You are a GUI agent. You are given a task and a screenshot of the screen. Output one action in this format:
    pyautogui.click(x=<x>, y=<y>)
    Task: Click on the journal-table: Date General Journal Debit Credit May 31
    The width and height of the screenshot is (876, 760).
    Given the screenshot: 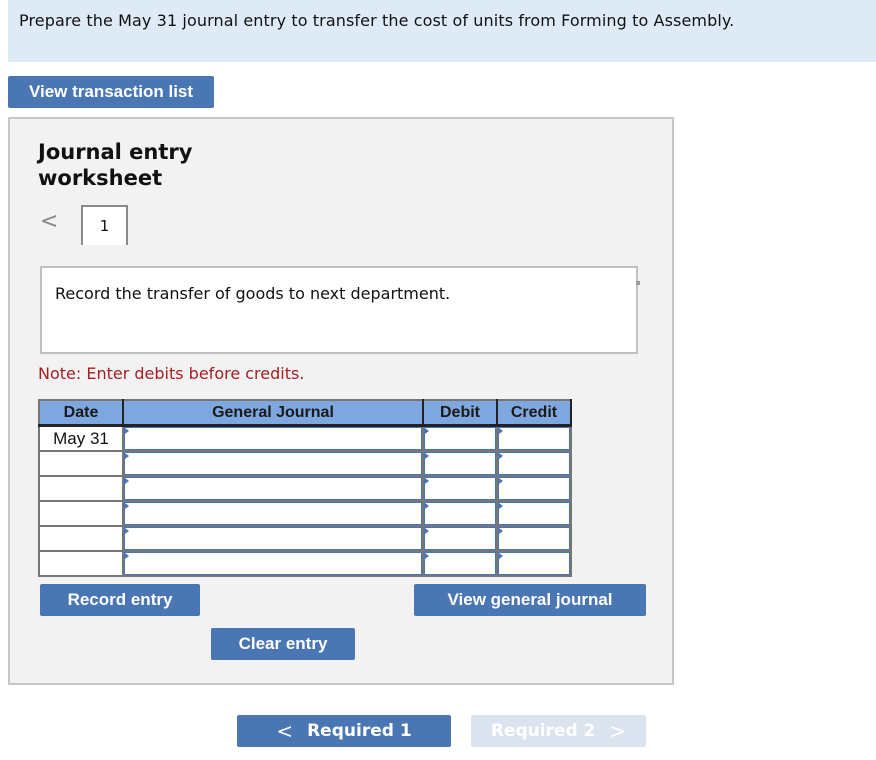 What is the action you would take?
    pyautogui.click(x=305, y=488)
    